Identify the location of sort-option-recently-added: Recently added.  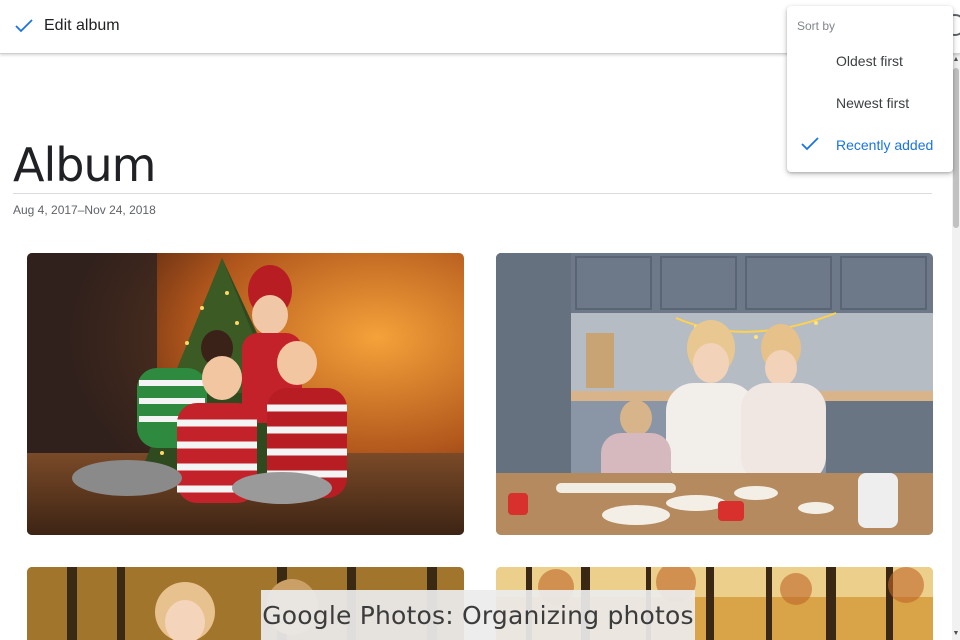
(870, 145).